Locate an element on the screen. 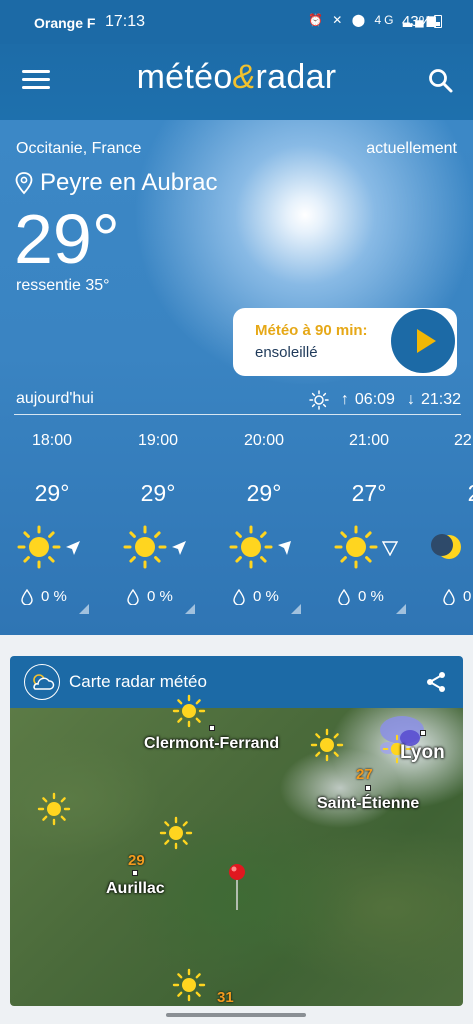 This screenshot has height=1024, width=473. battery-indicator: 43% is located at coordinates (422, 21).